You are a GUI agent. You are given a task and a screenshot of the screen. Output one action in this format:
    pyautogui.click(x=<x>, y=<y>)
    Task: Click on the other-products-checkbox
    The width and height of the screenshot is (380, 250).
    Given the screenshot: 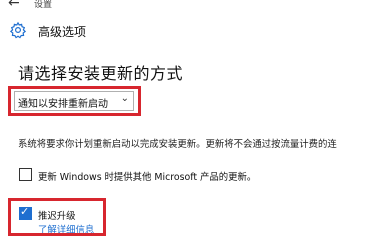 What is the action you would take?
    pyautogui.click(x=25, y=174)
    